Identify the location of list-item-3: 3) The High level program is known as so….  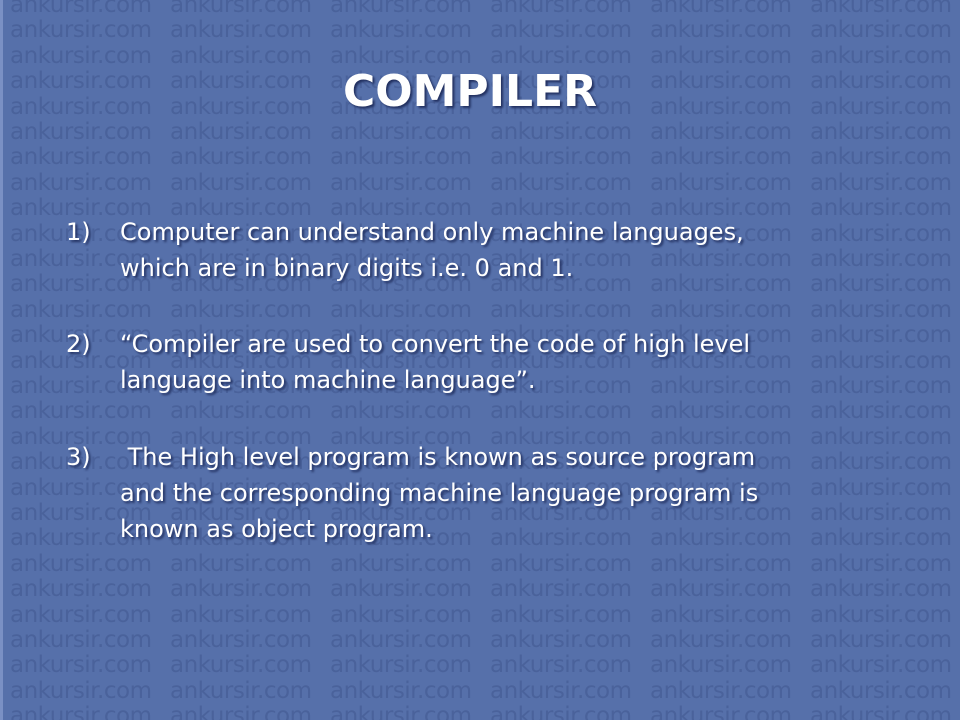
(466, 493).